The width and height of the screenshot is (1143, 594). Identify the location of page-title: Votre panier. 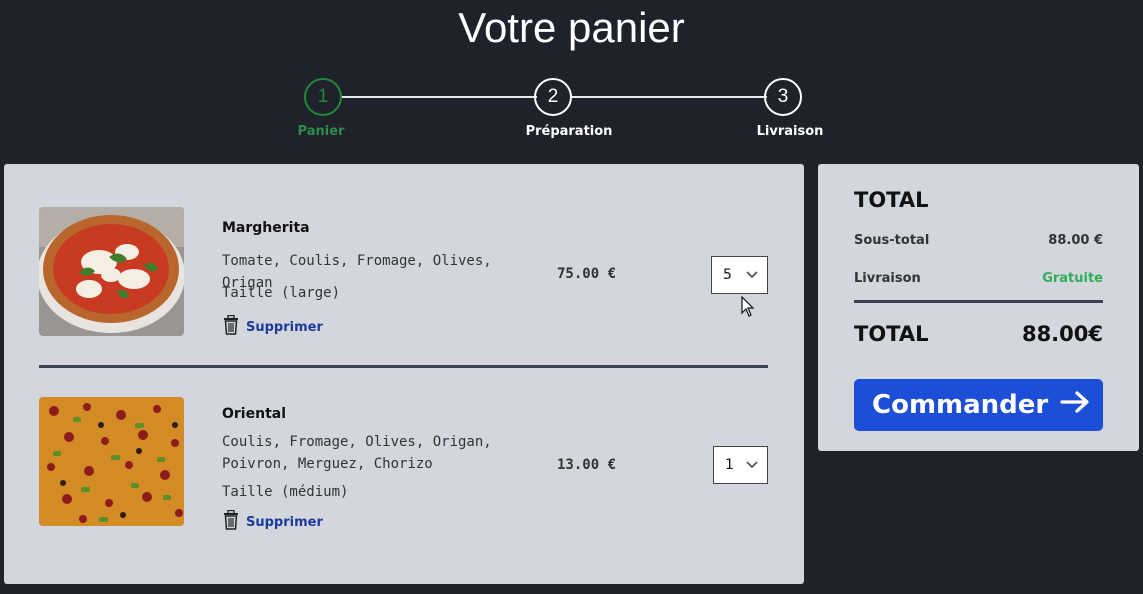
(571, 27).